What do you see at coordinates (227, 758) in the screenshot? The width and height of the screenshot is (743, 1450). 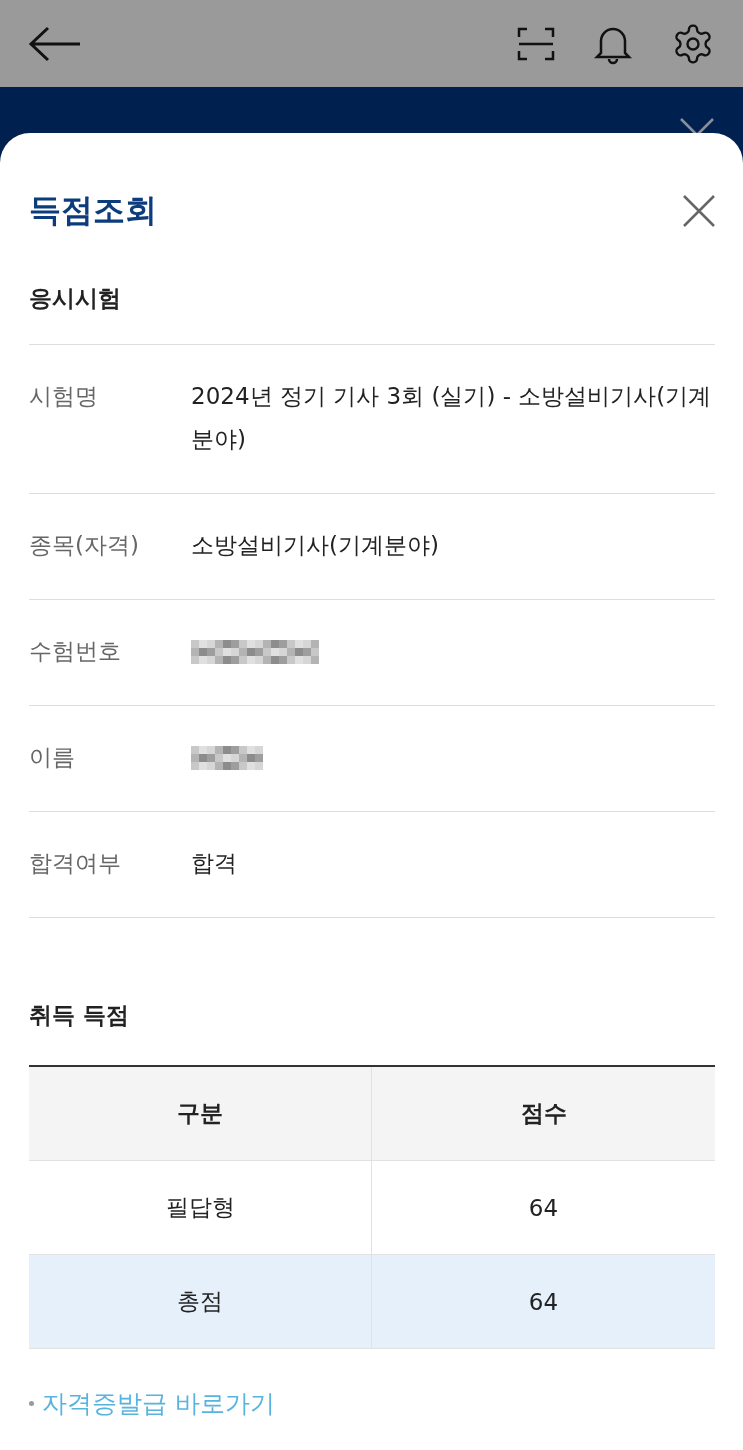 I see `pixelated-mosaic` at bounding box center [227, 758].